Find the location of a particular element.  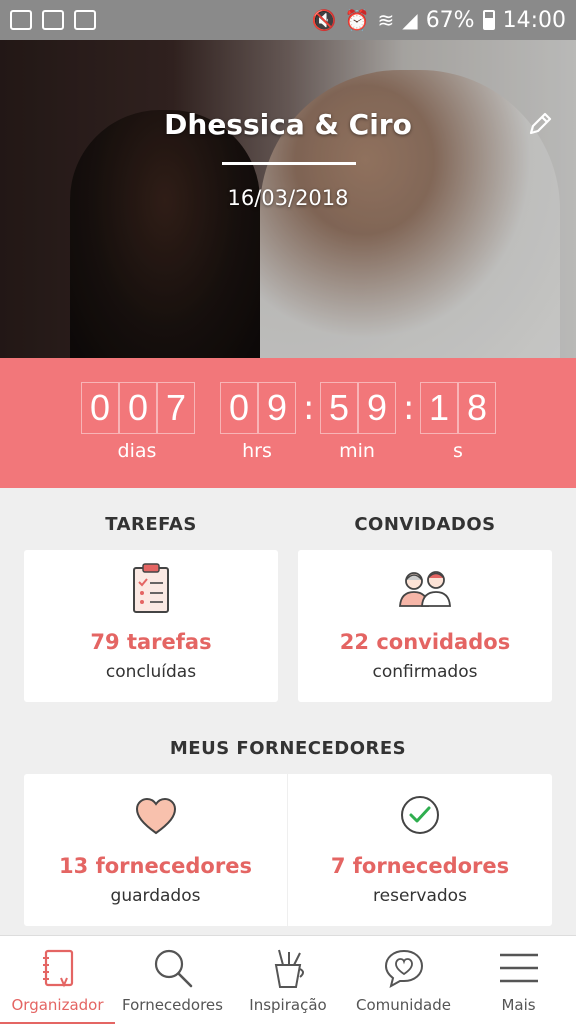

battery-percent: 67% is located at coordinates (450, 20).